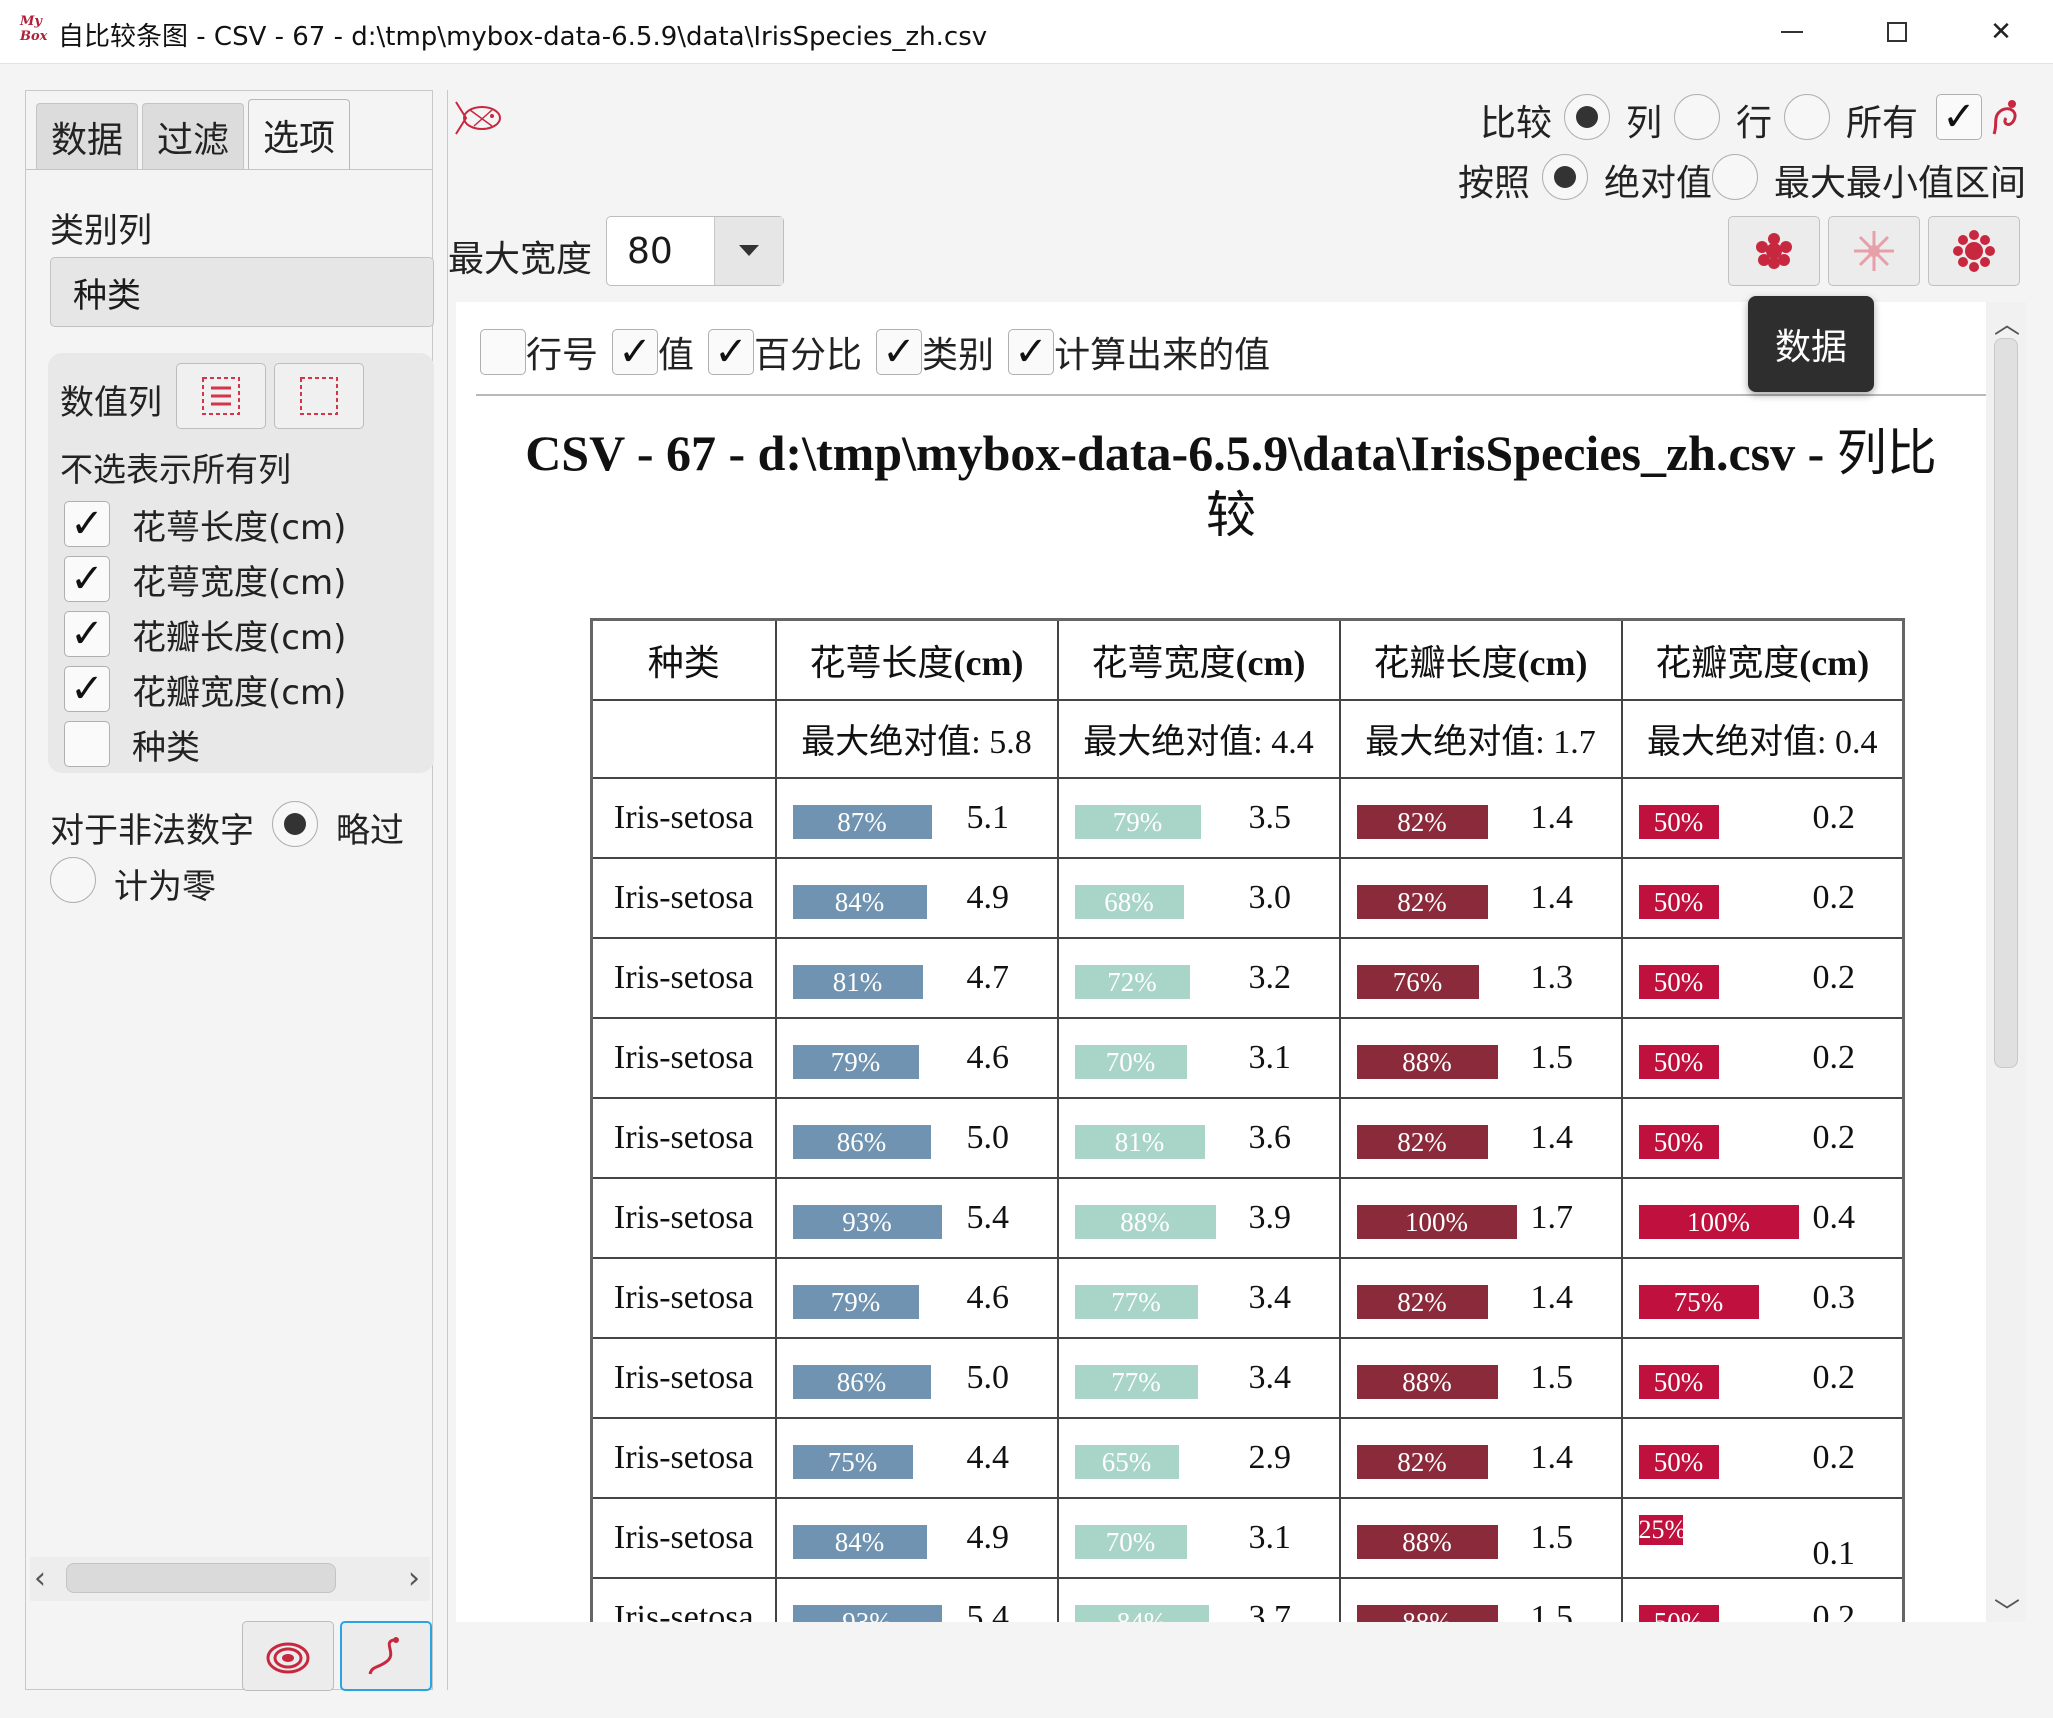 This screenshot has width=2053, height=1718. I want to click on percentage-bar: 70%, so click(1130, 1061).